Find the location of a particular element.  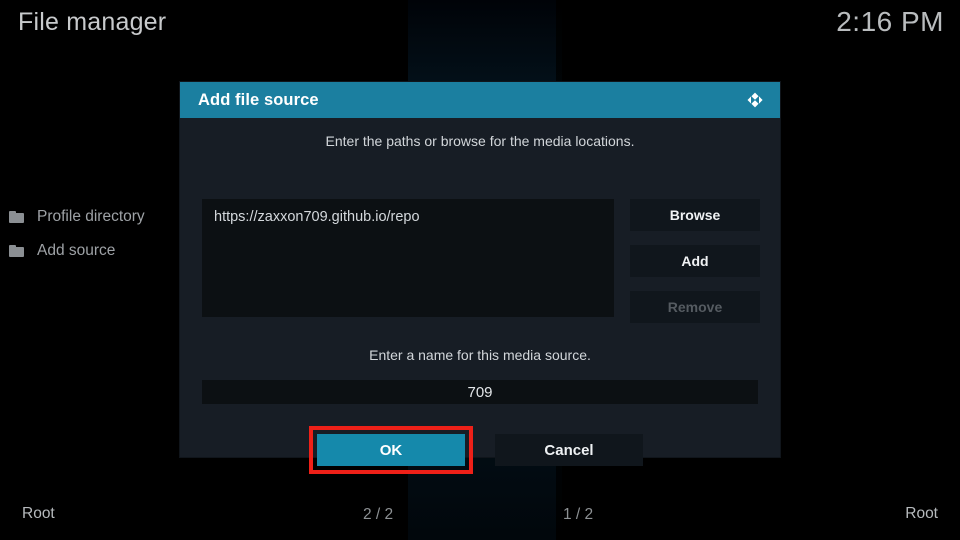

sidebar-item-profile-directory: Profile directory is located at coordinates (100, 217).